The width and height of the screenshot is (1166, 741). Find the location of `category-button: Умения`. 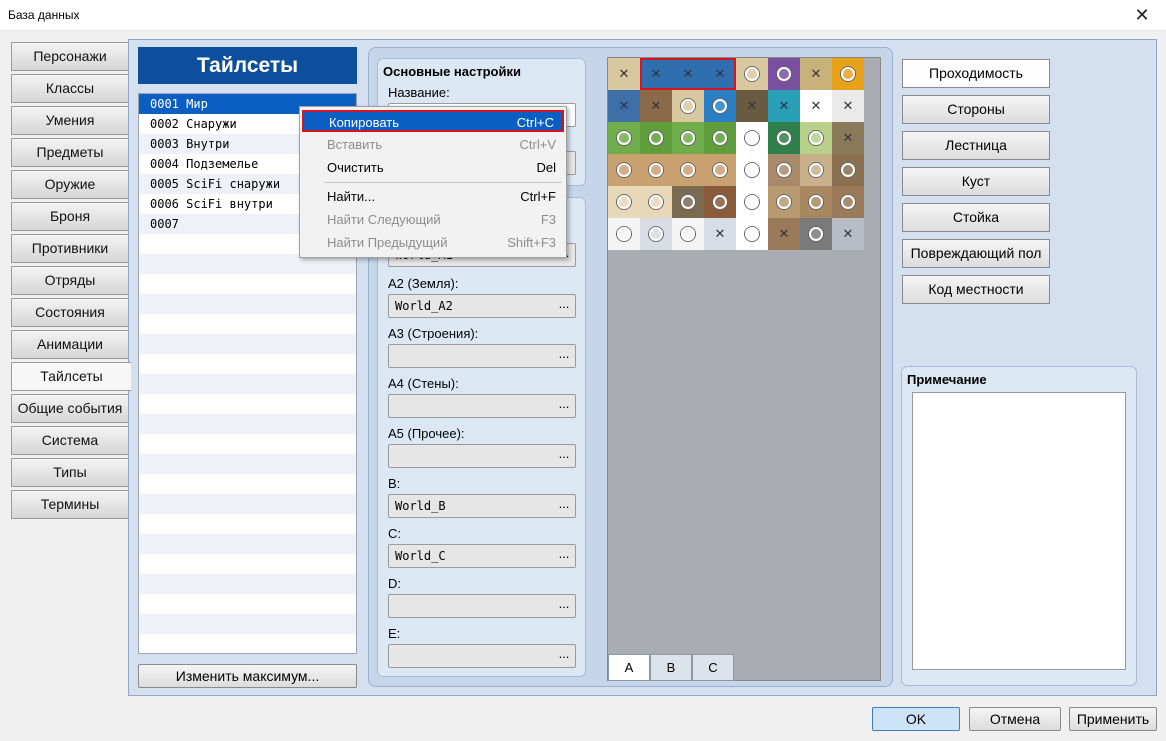

category-button: Умения is located at coordinates (70, 120).